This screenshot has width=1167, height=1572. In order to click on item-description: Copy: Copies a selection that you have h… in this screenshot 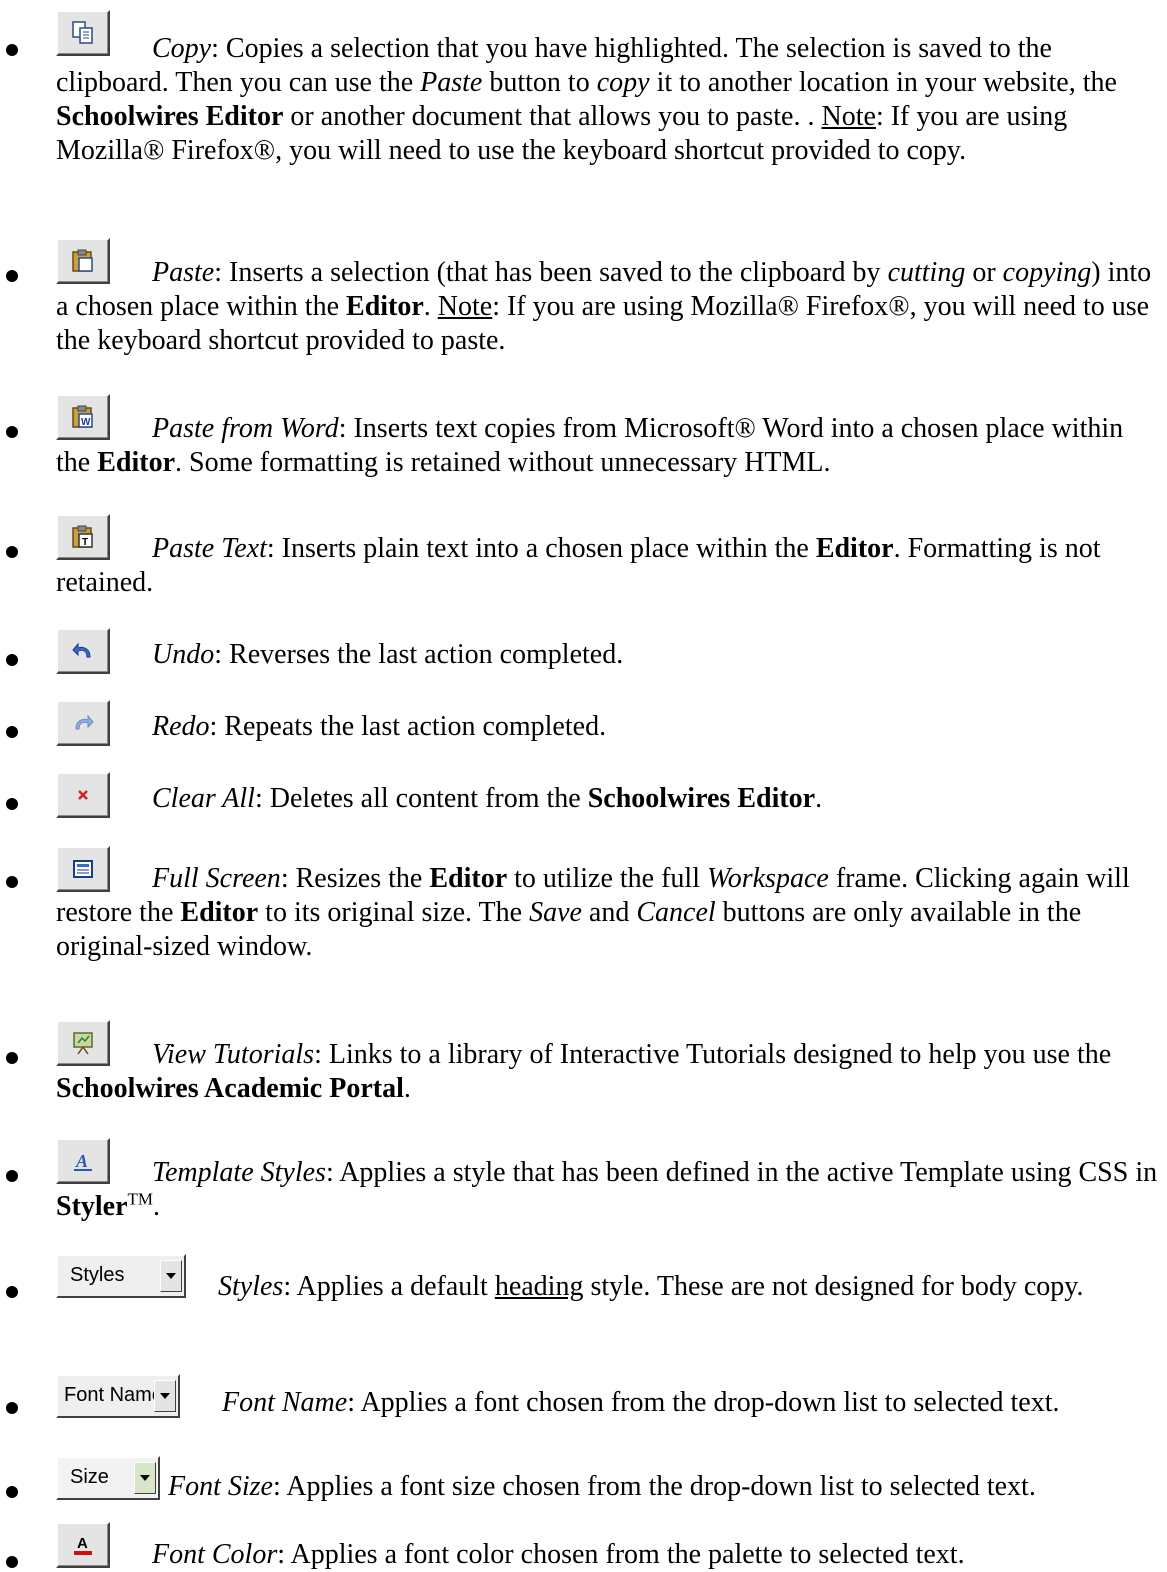, I will do `click(586, 99)`.